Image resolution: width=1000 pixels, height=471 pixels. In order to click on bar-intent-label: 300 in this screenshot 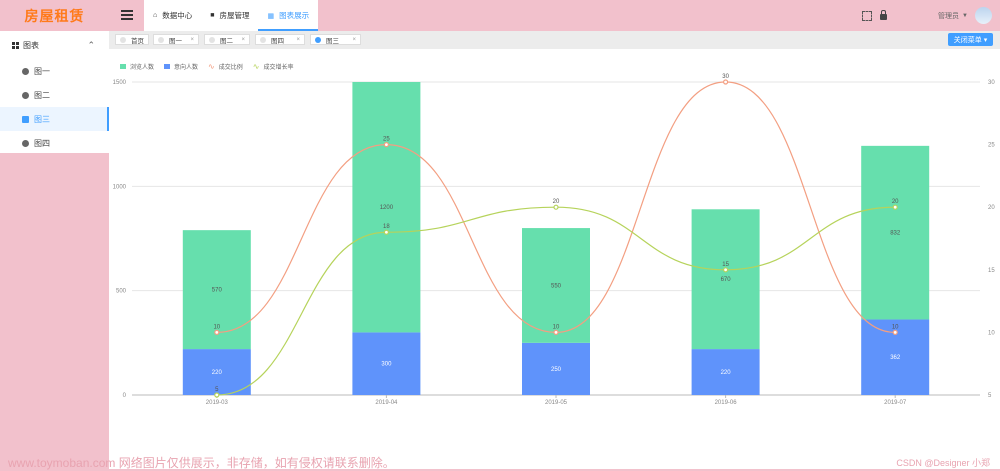, I will do `click(386, 365)`.